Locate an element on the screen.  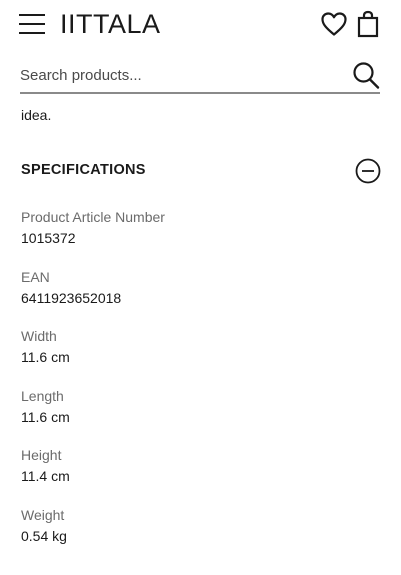
spec-item-ean: EAN 6411923652018 is located at coordinates (201, 297).